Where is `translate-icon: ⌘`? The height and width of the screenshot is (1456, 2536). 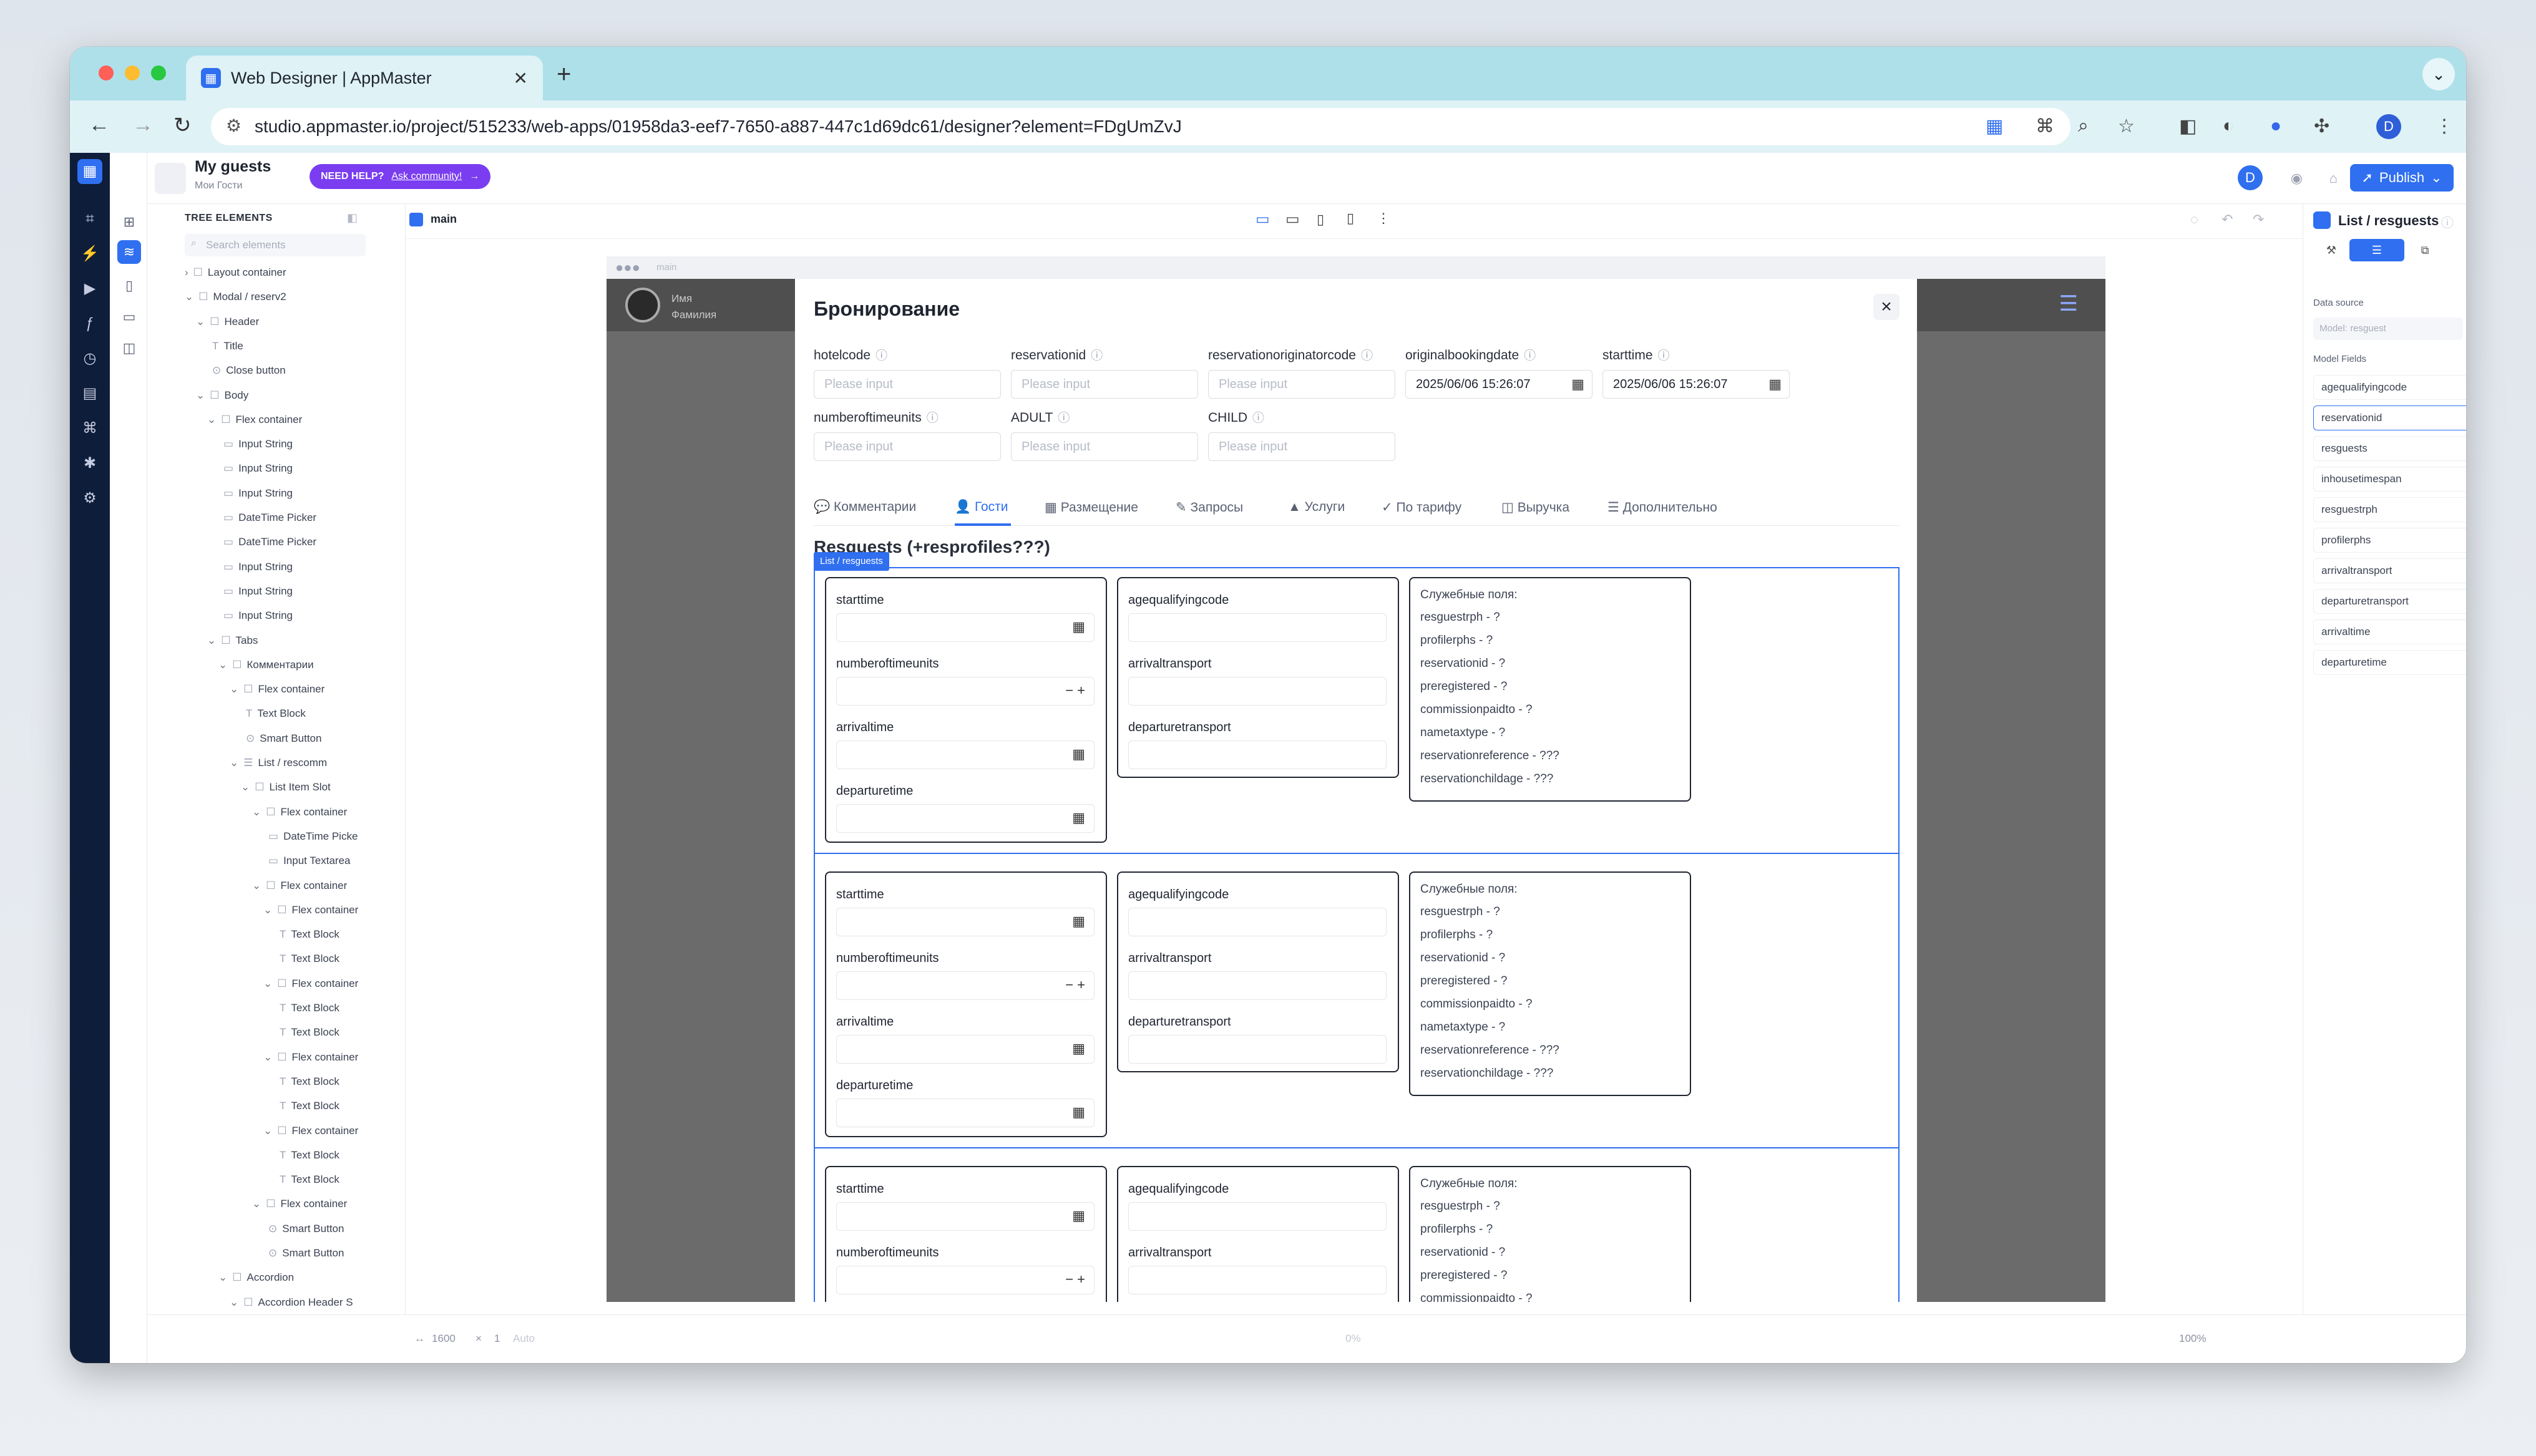
translate-icon: ⌘ is located at coordinates (2045, 126).